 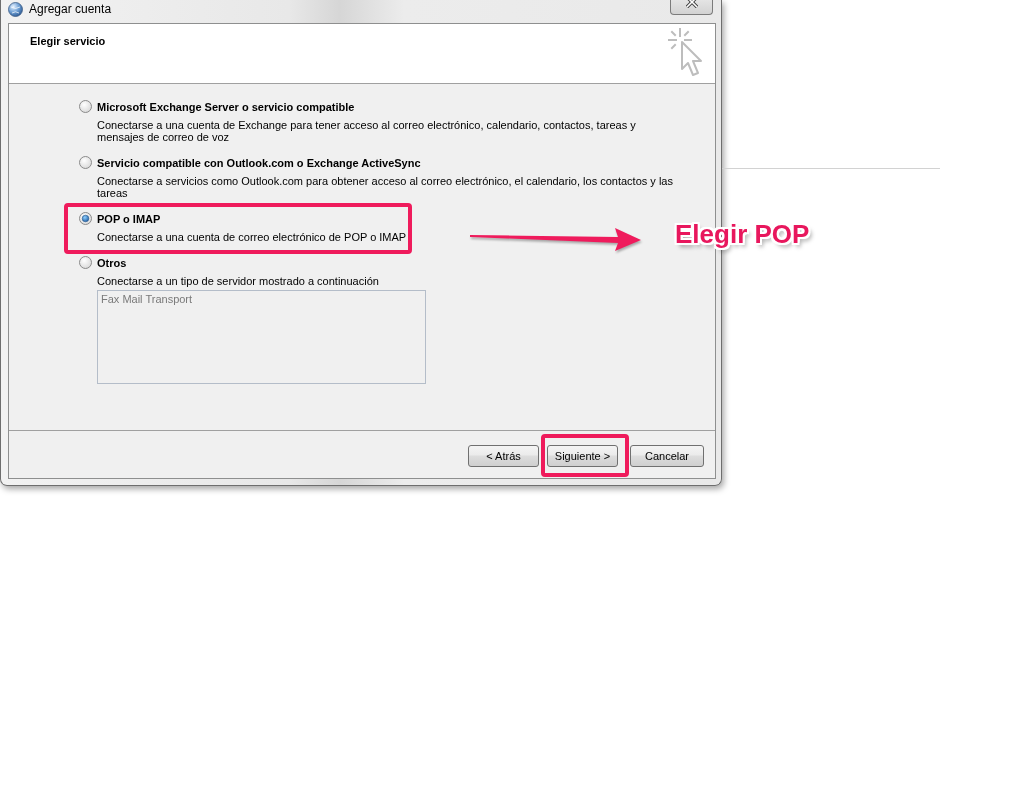 I want to click on option-description: Conectarse a una cuenta de Exchange para tener acceso al correo electrónico, calendario, contactos, tareas y mensajes de correo de voz, so click(x=367, y=131).